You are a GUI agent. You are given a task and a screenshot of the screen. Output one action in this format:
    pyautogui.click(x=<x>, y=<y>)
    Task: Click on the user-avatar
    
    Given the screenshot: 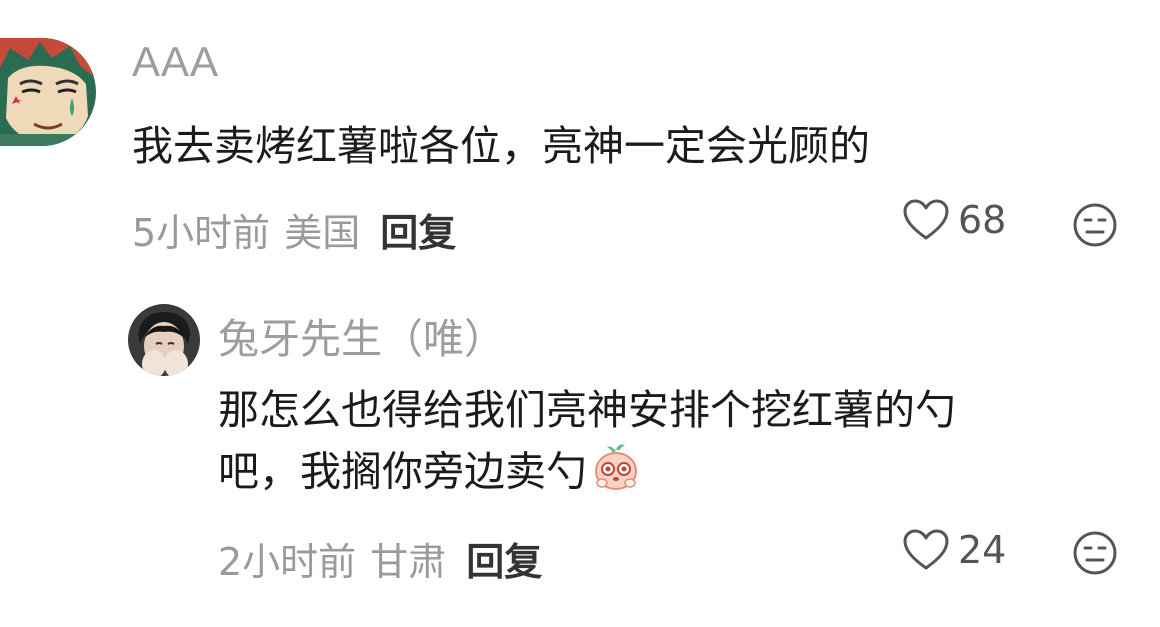 What is the action you would take?
    pyautogui.click(x=48, y=92)
    